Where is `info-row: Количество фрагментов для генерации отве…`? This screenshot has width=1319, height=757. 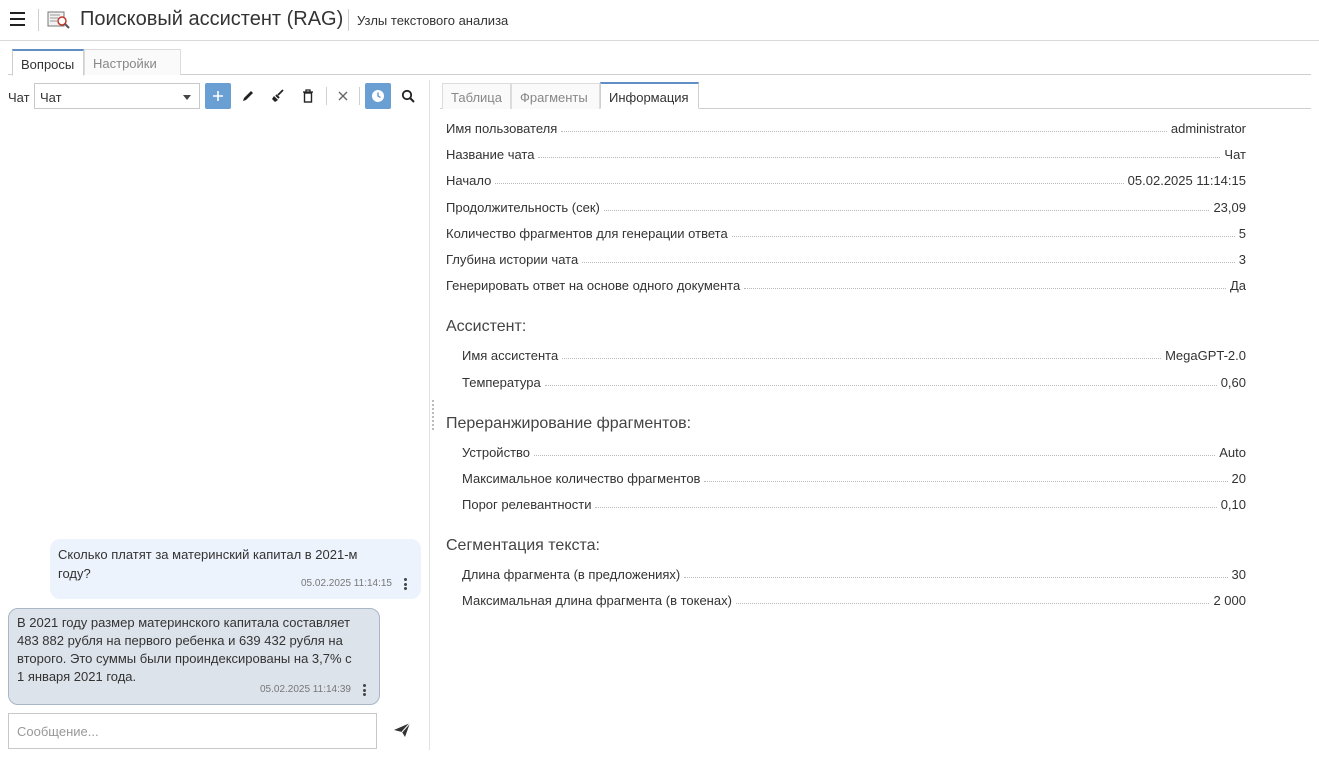 info-row: Количество фрагментов для генерации отве… is located at coordinates (846, 231).